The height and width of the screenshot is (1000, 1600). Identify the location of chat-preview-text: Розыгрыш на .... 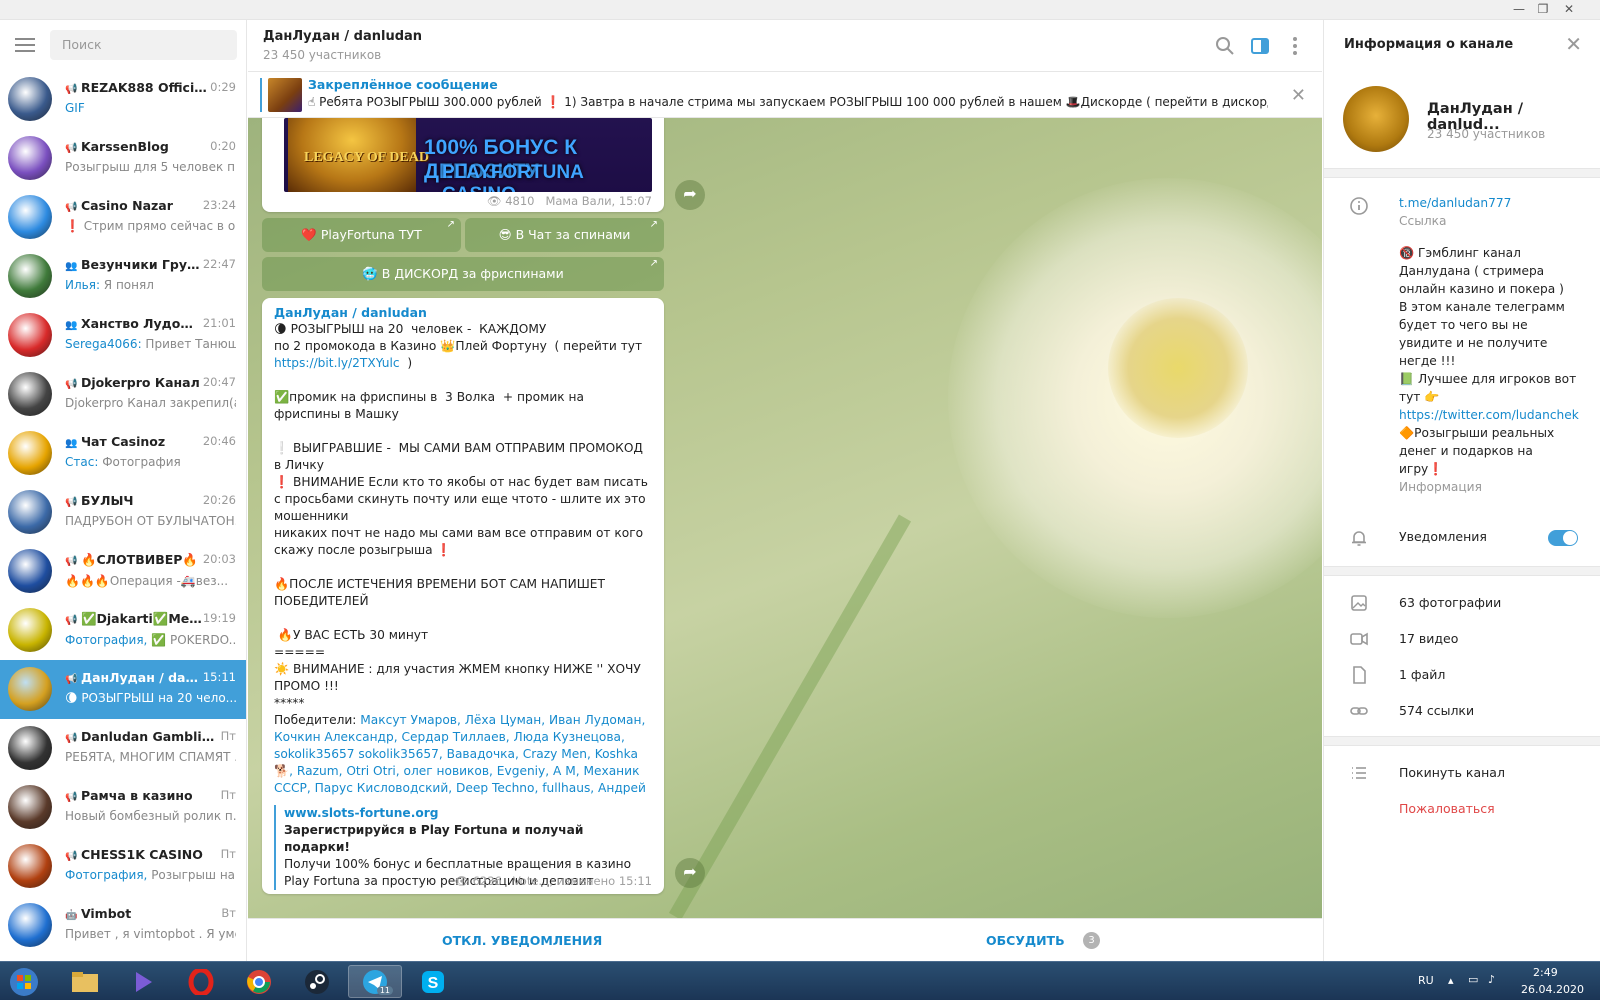
(193, 875).